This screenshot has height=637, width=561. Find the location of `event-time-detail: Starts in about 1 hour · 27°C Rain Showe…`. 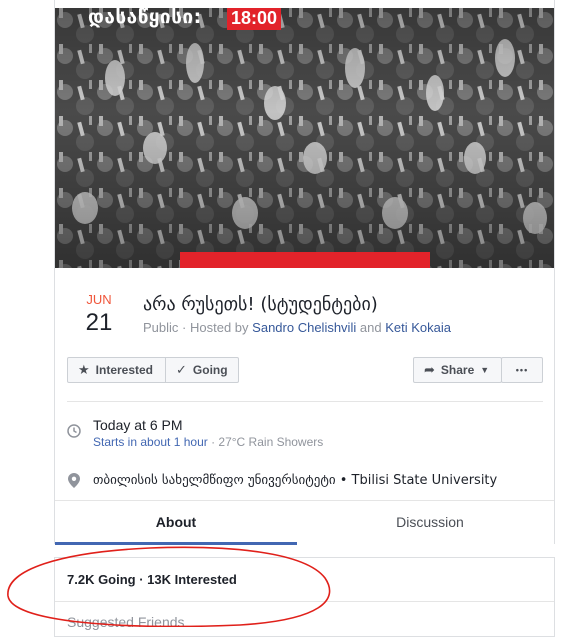

event-time-detail: Starts in about 1 hour · 27°C Rain Showe… is located at coordinates (208, 442).